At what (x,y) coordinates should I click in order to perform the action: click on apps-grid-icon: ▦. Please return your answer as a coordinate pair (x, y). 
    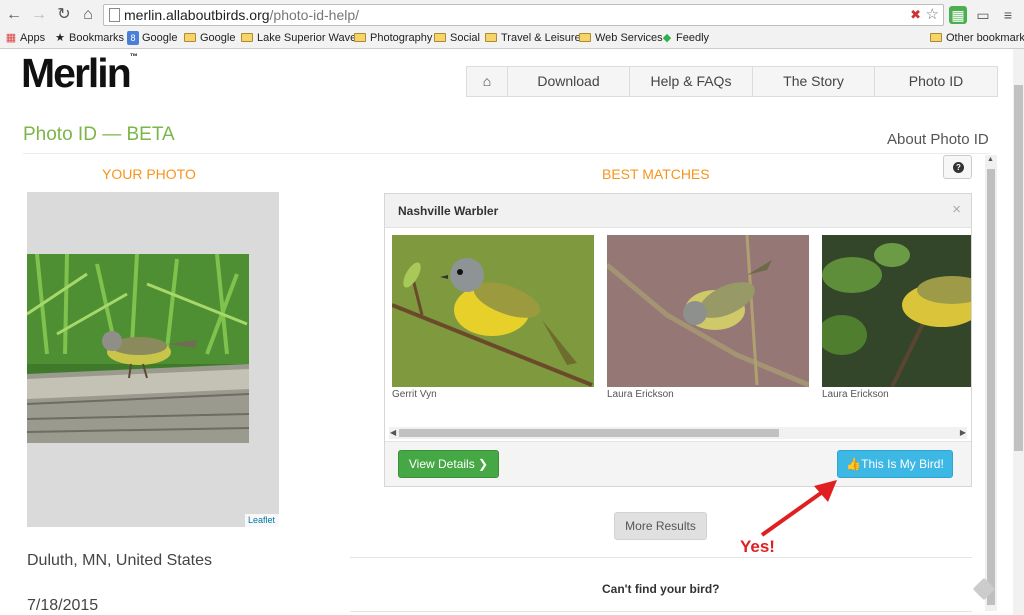
    Looking at the image, I should click on (11, 38).